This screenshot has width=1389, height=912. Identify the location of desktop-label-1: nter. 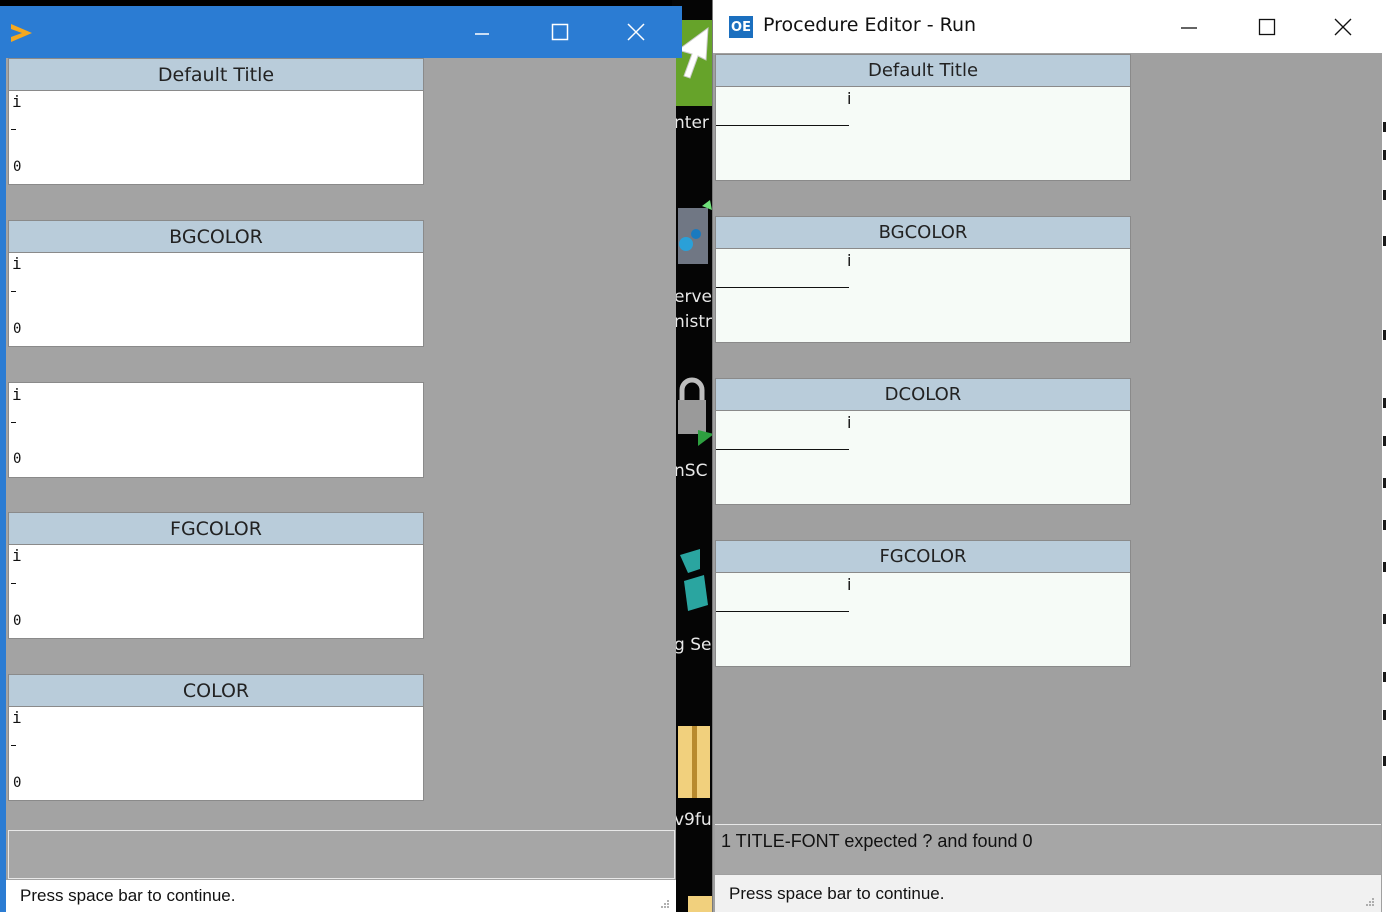
(691, 123).